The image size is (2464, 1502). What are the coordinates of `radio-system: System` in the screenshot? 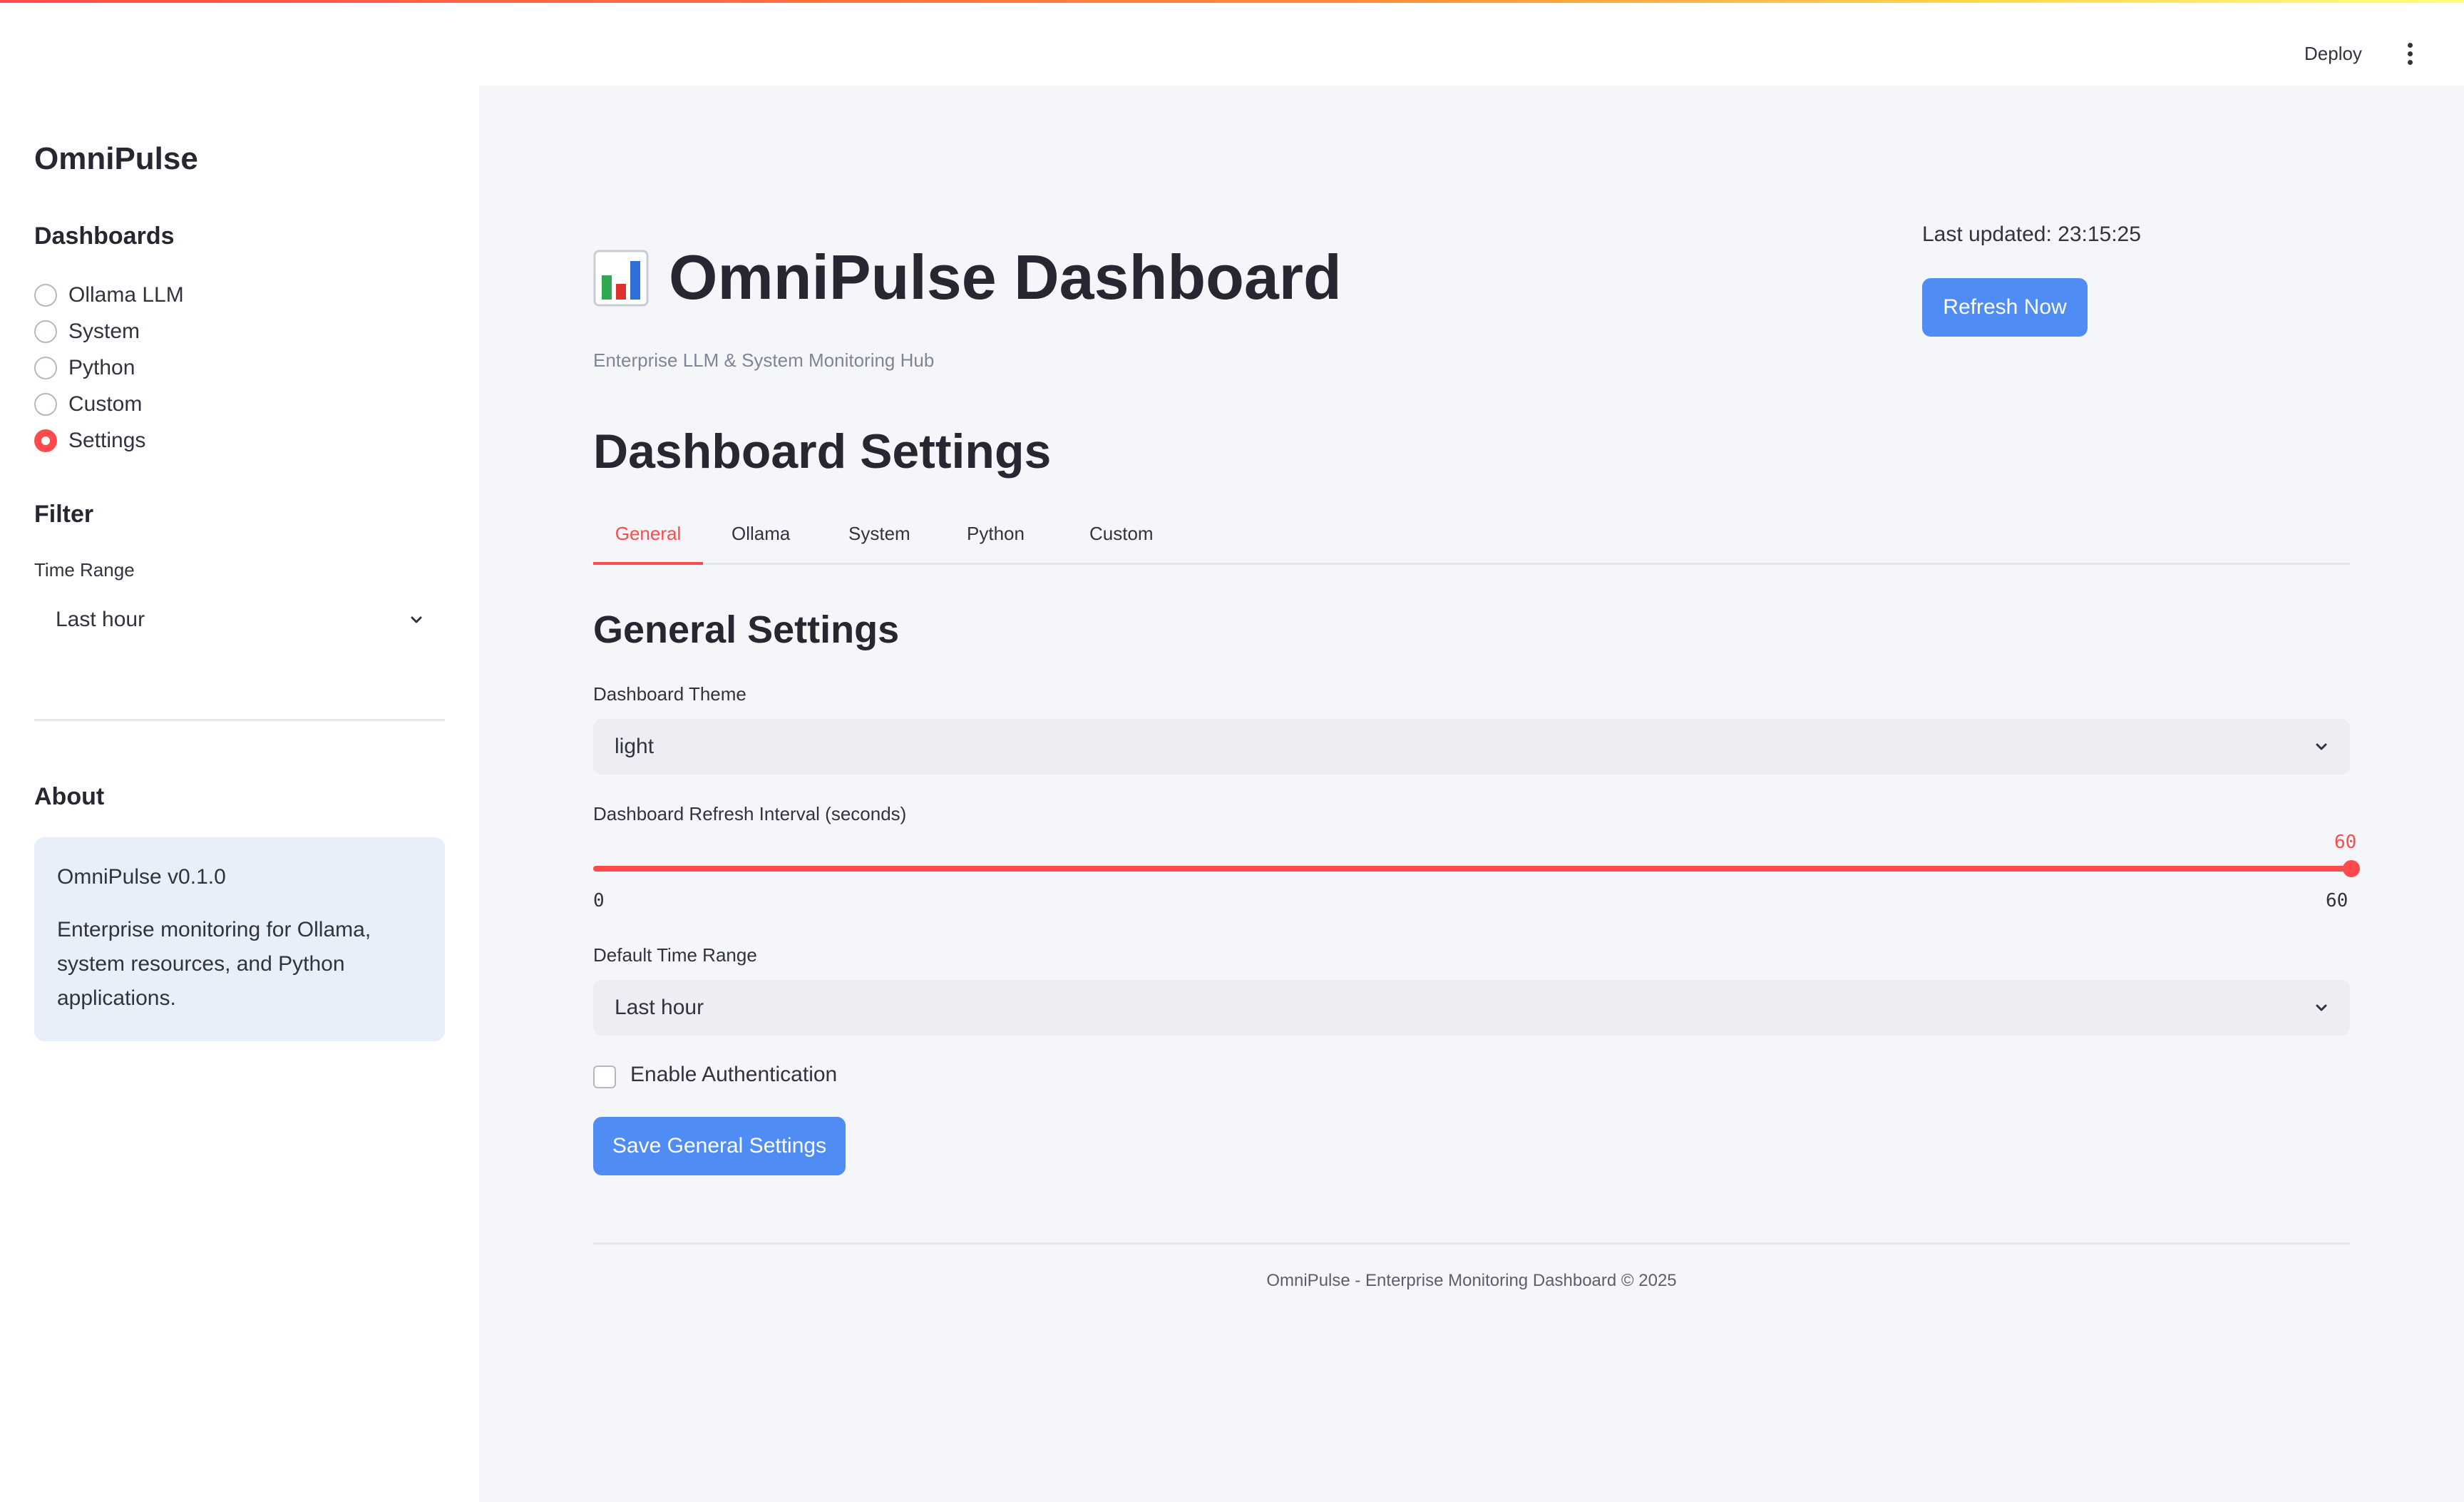 It's located at (87, 332).